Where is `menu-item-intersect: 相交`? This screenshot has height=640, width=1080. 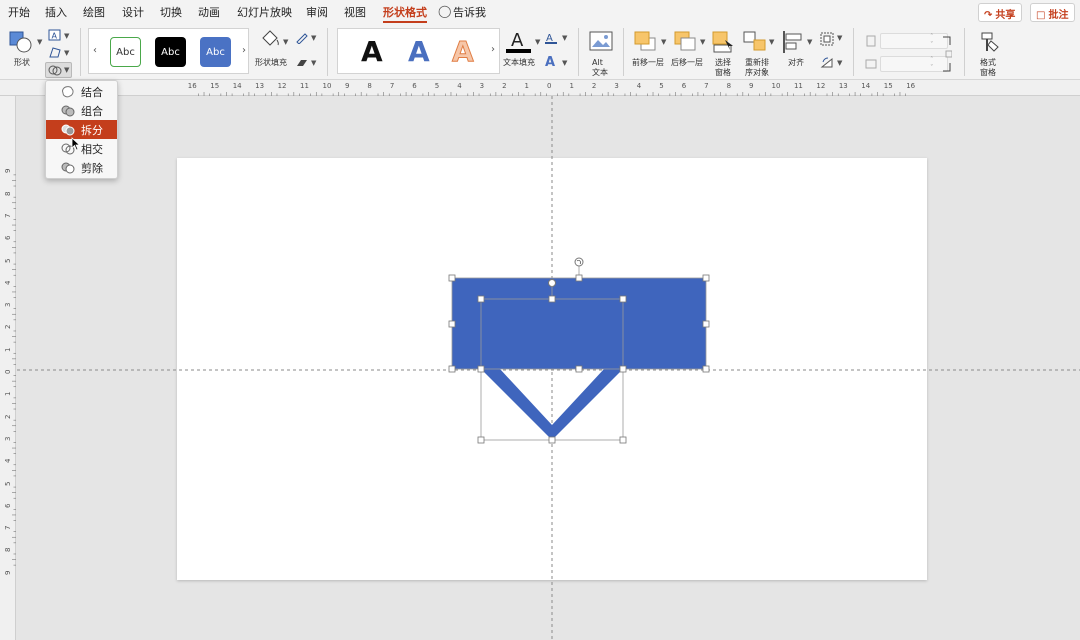
menu-item-intersect: 相交 is located at coordinates (81, 148).